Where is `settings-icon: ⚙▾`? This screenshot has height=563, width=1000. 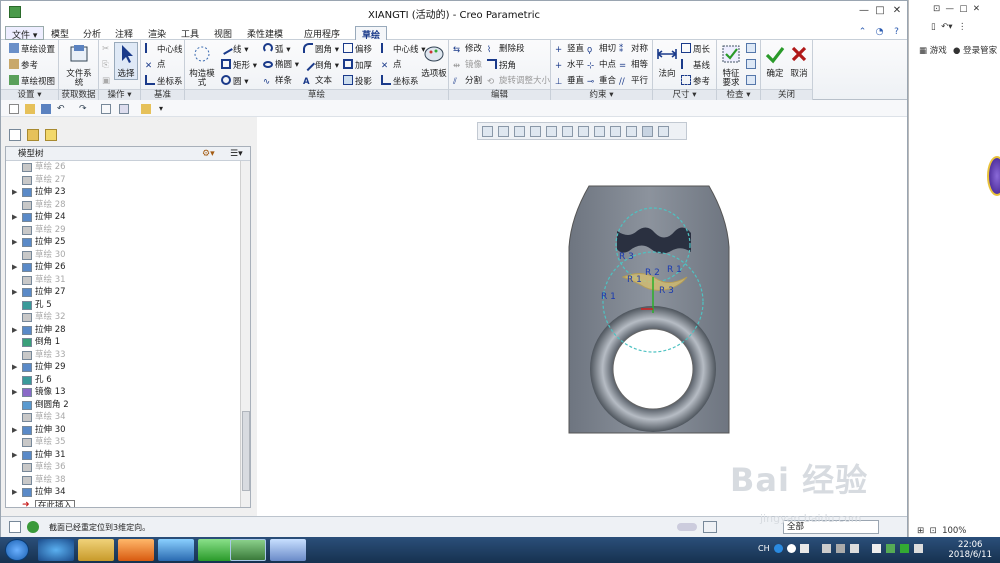 settings-icon: ⚙▾ is located at coordinates (208, 154).